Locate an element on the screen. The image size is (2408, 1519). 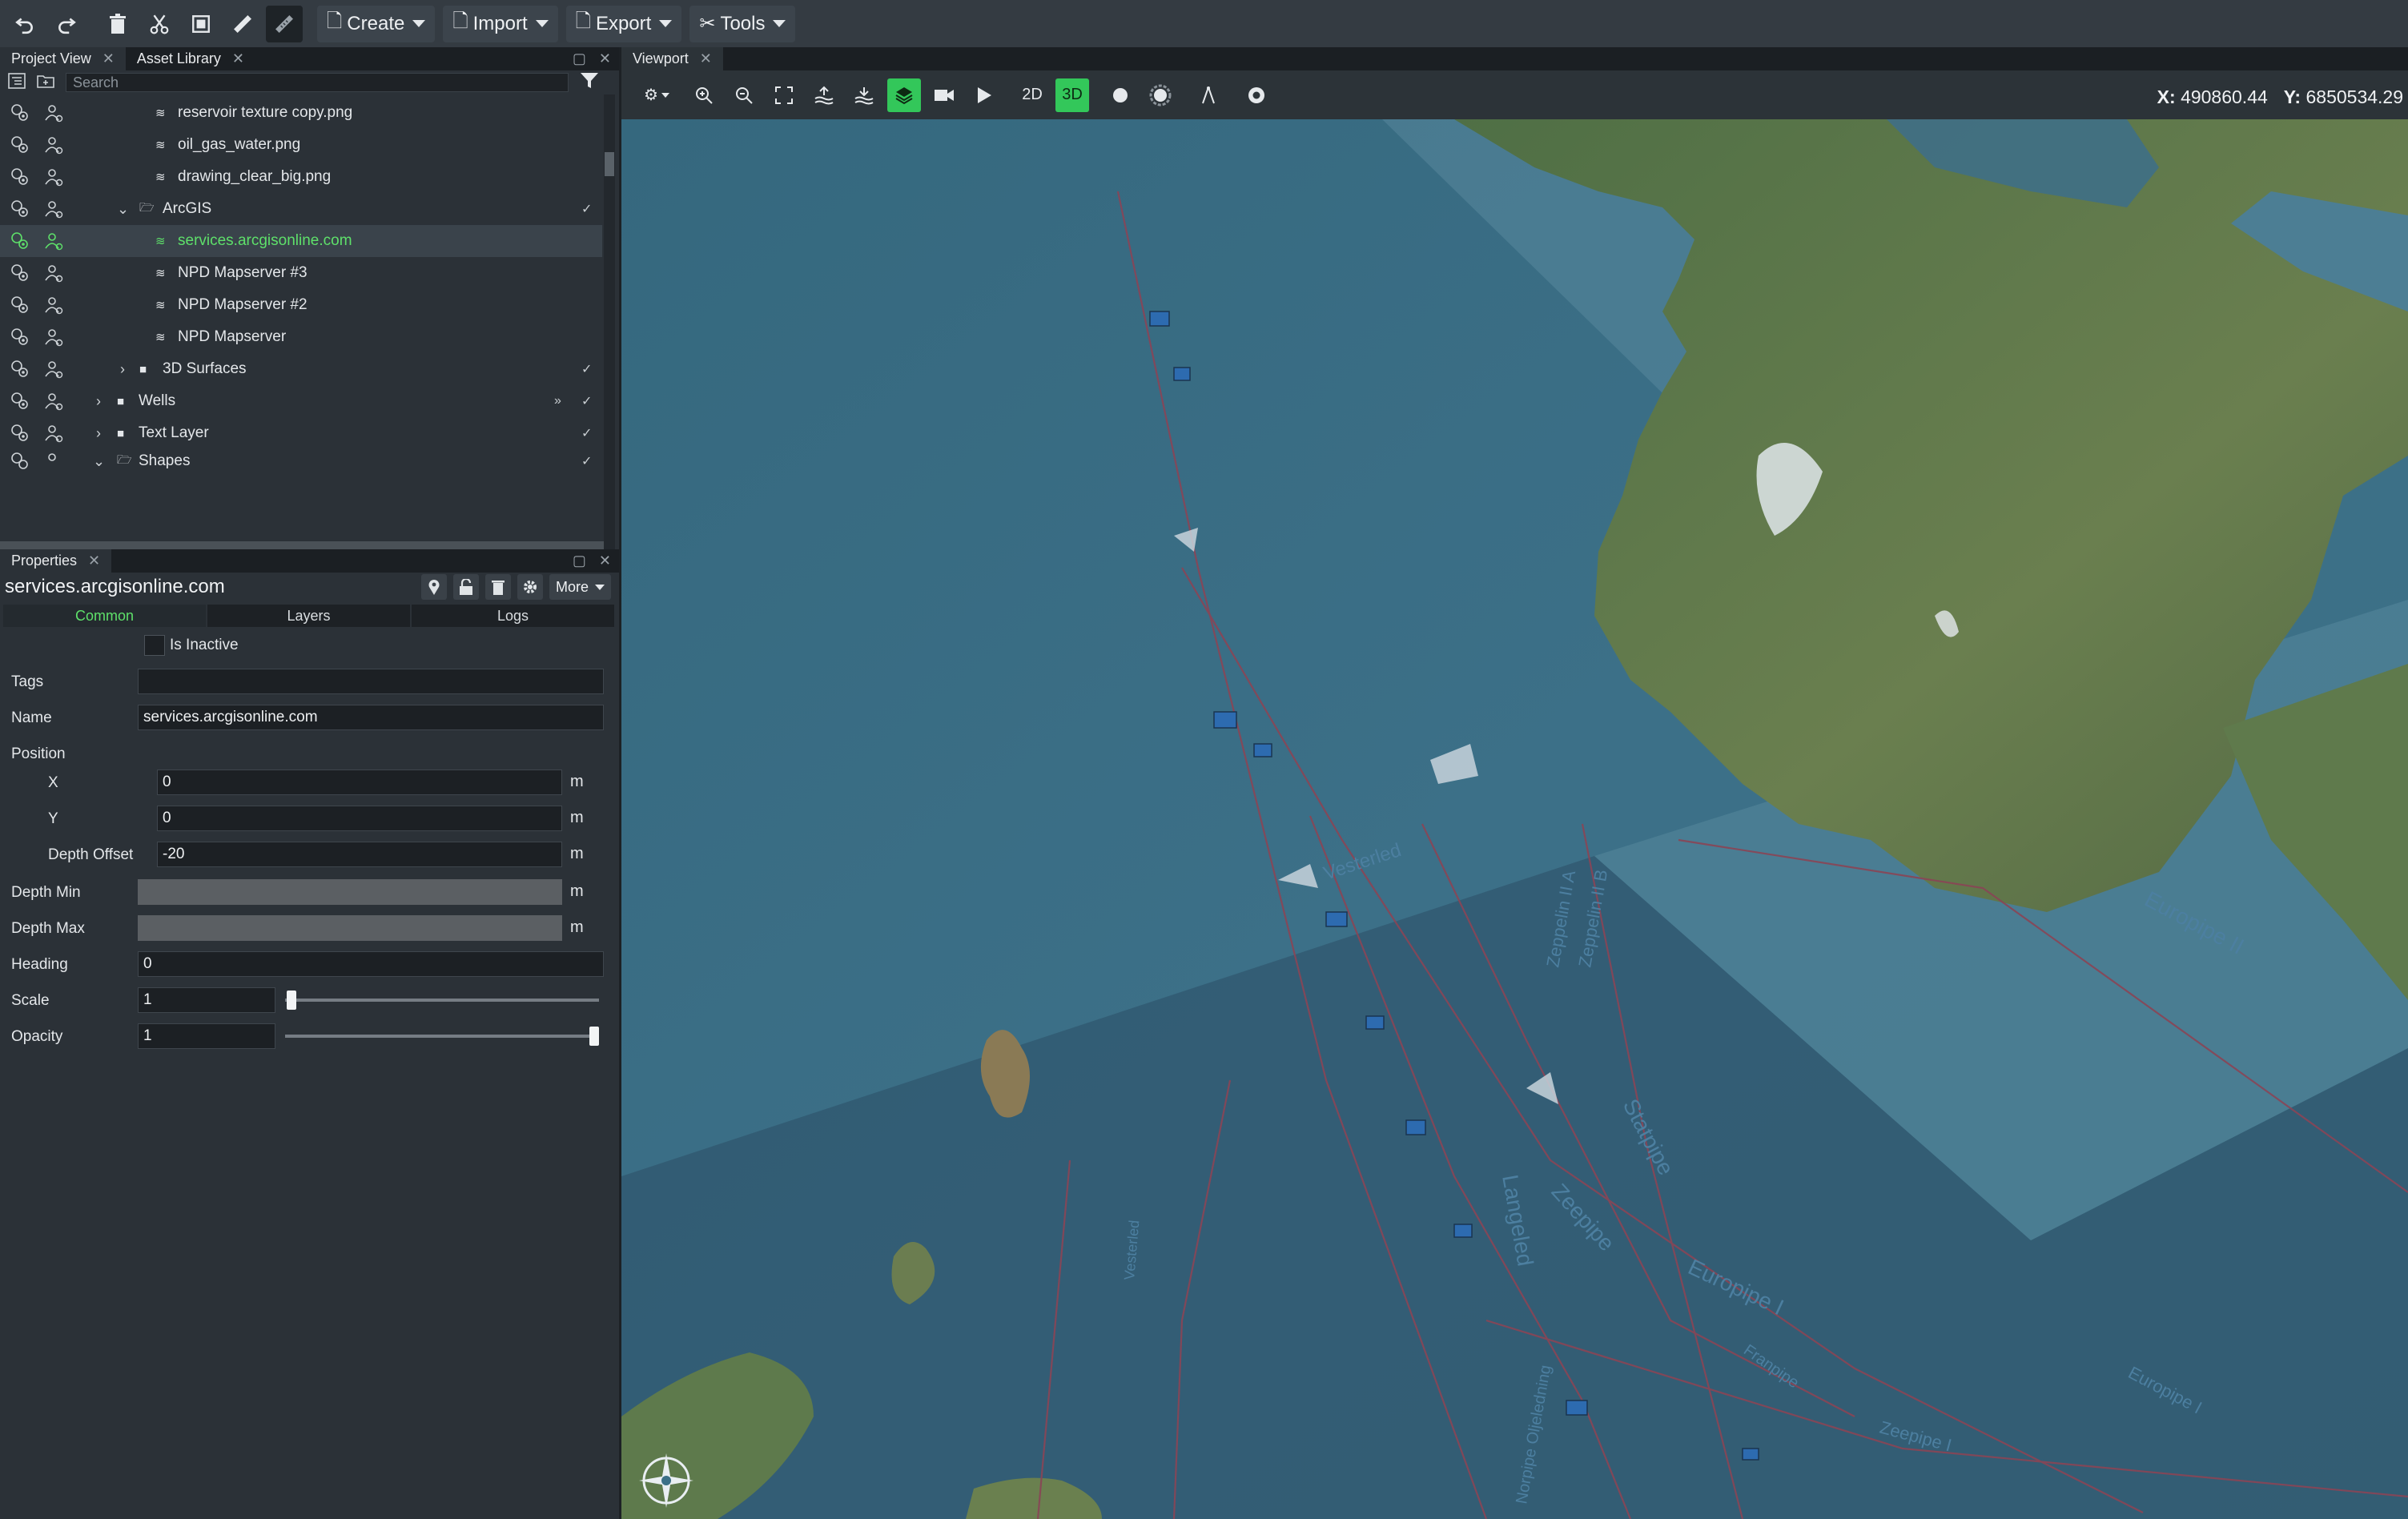
tree-row-folder: › ■ 3D Surfaces ✓ is located at coordinates (301, 369).